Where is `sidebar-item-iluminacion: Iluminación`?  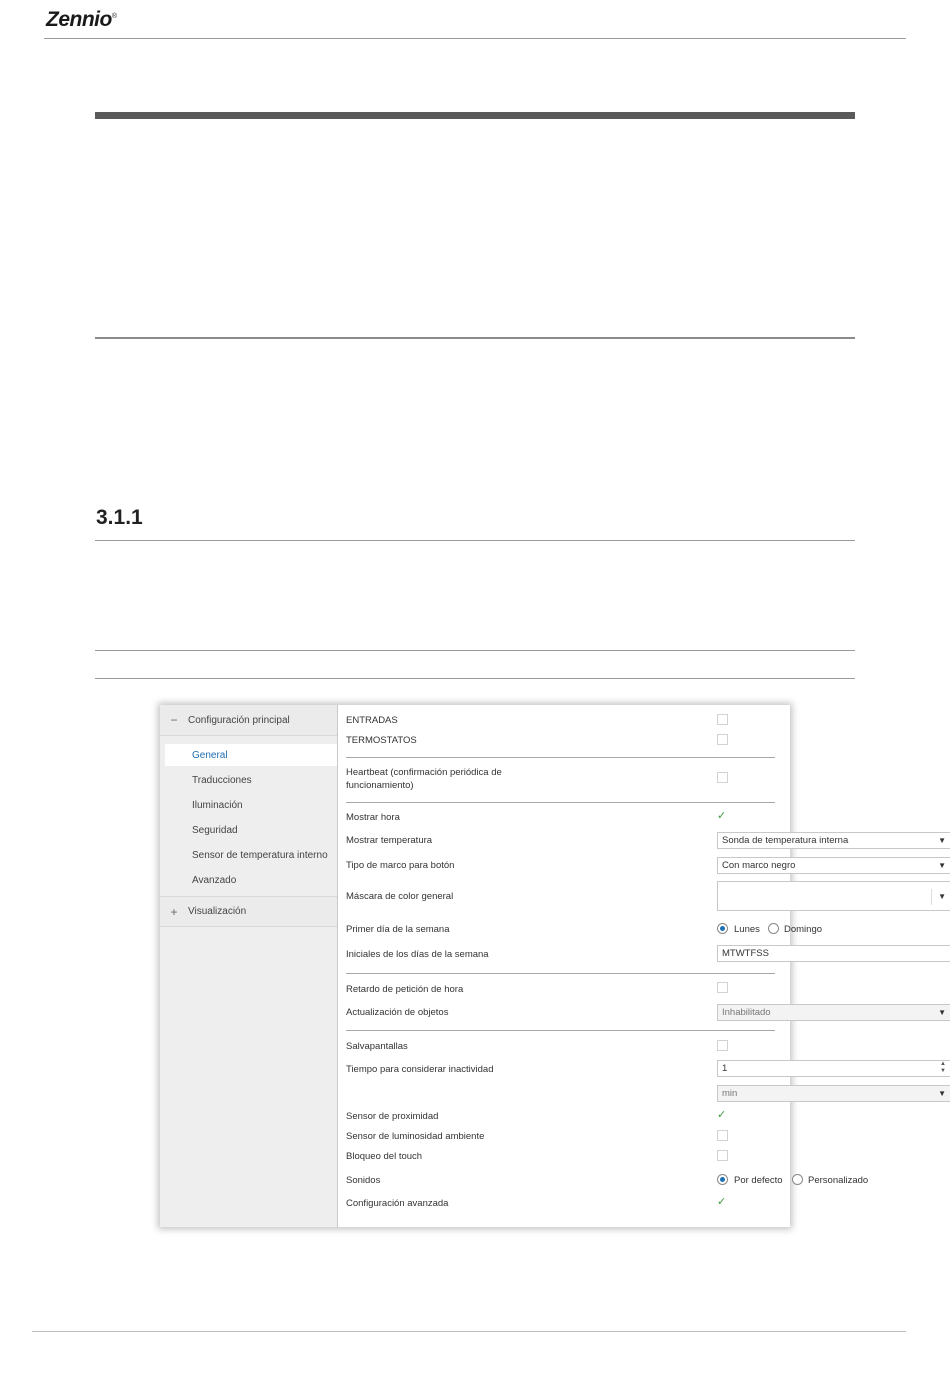
sidebar-item-iluminacion: Iluminación is located at coordinates (251, 805).